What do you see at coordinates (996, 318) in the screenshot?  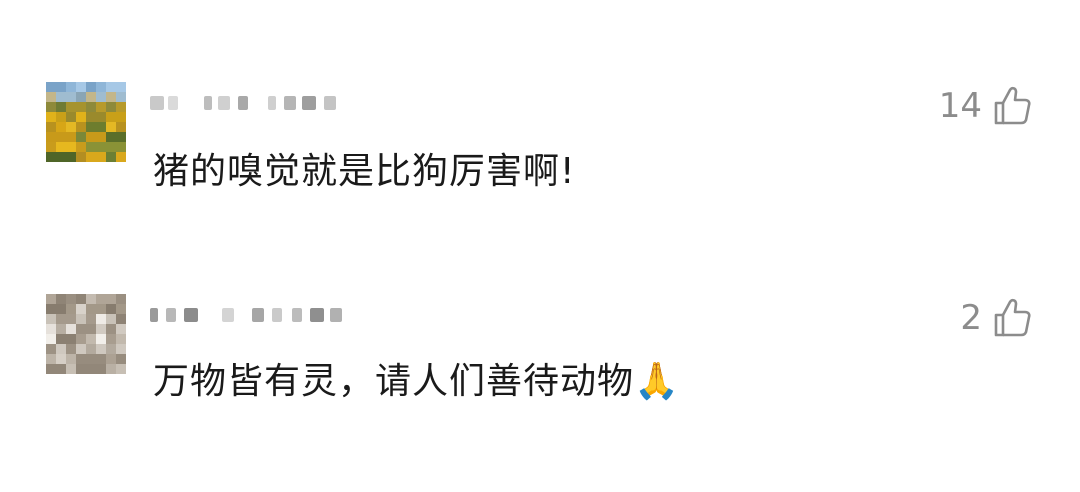 I see `like-button: 2` at bounding box center [996, 318].